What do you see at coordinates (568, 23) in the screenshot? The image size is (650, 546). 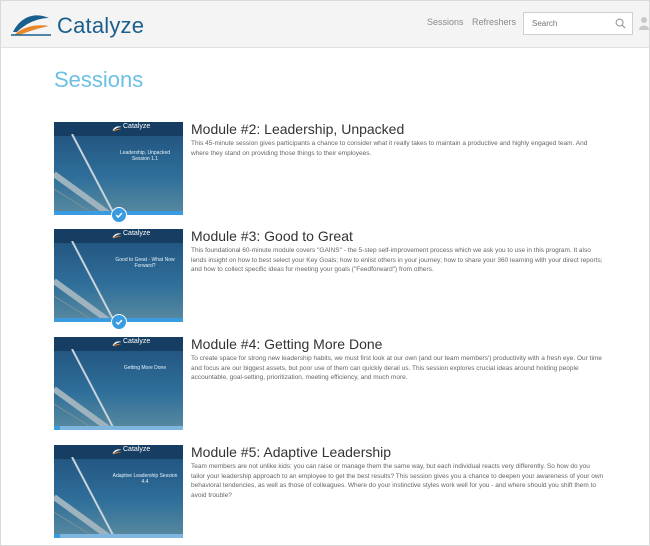 I see `search-input` at bounding box center [568, 23].